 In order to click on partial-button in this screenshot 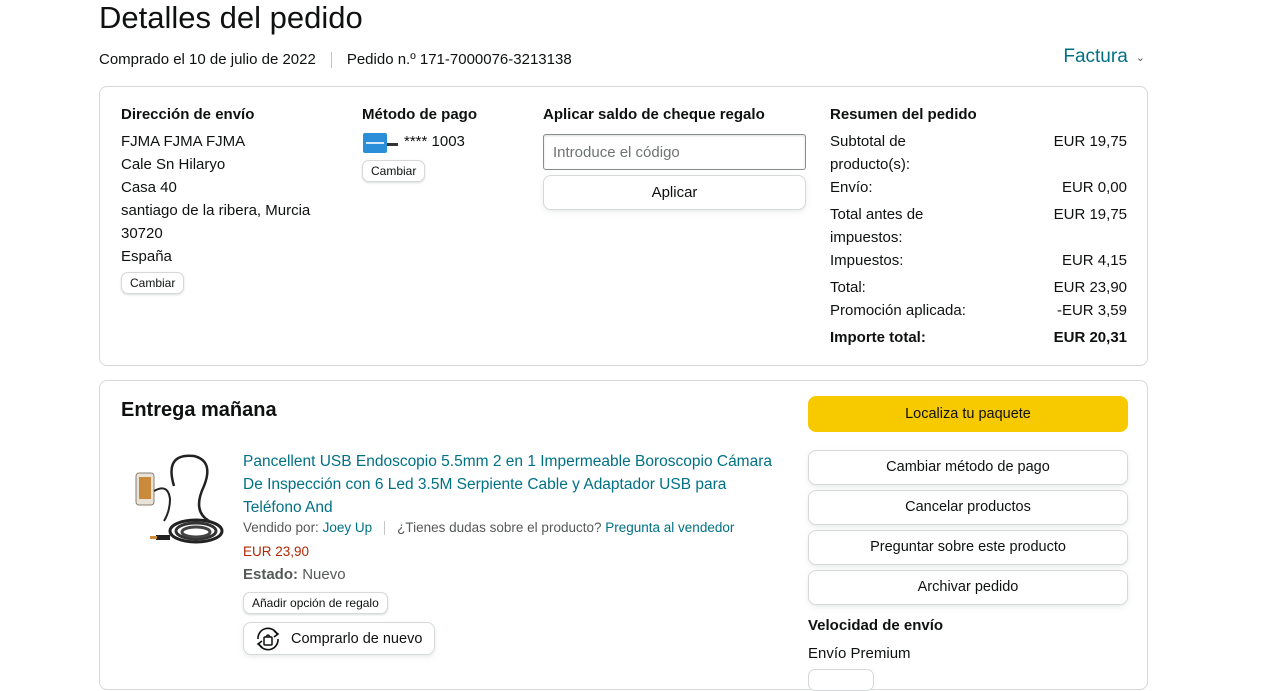, I will do `click(841, 680)`.